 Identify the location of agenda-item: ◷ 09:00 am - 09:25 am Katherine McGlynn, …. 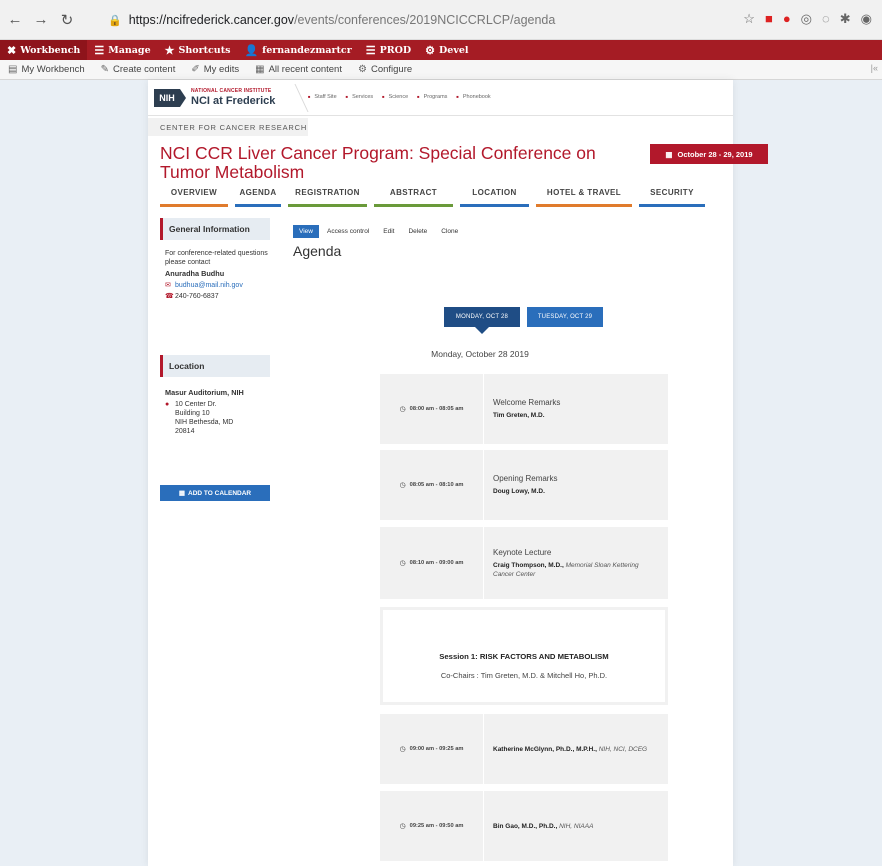
(524, 749).